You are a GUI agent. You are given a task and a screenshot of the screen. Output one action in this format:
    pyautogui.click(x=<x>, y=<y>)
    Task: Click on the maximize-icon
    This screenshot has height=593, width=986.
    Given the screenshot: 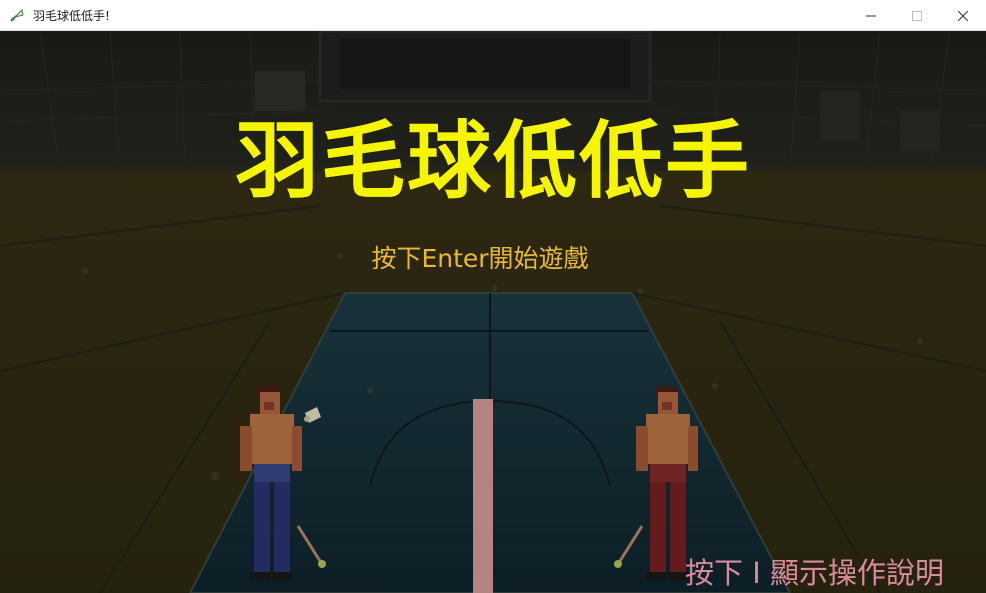 What is the action you would take?
    pyautogui.click(x=917, y=15)
    